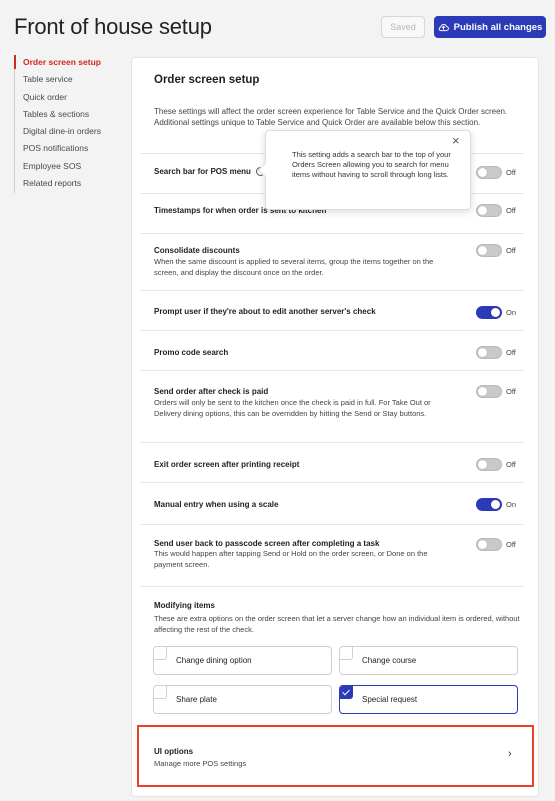 The height and width of the screenshot is (801, 555). Describe the element at coordinates (214, 660) in the screenshot. I see `option-label: Change dining option` at that location.